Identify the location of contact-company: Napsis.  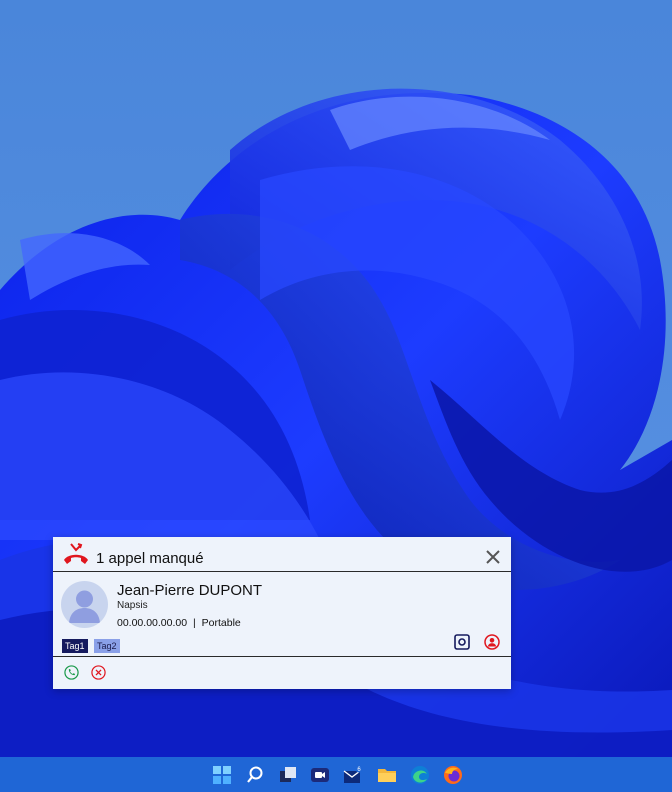
(132, 605).